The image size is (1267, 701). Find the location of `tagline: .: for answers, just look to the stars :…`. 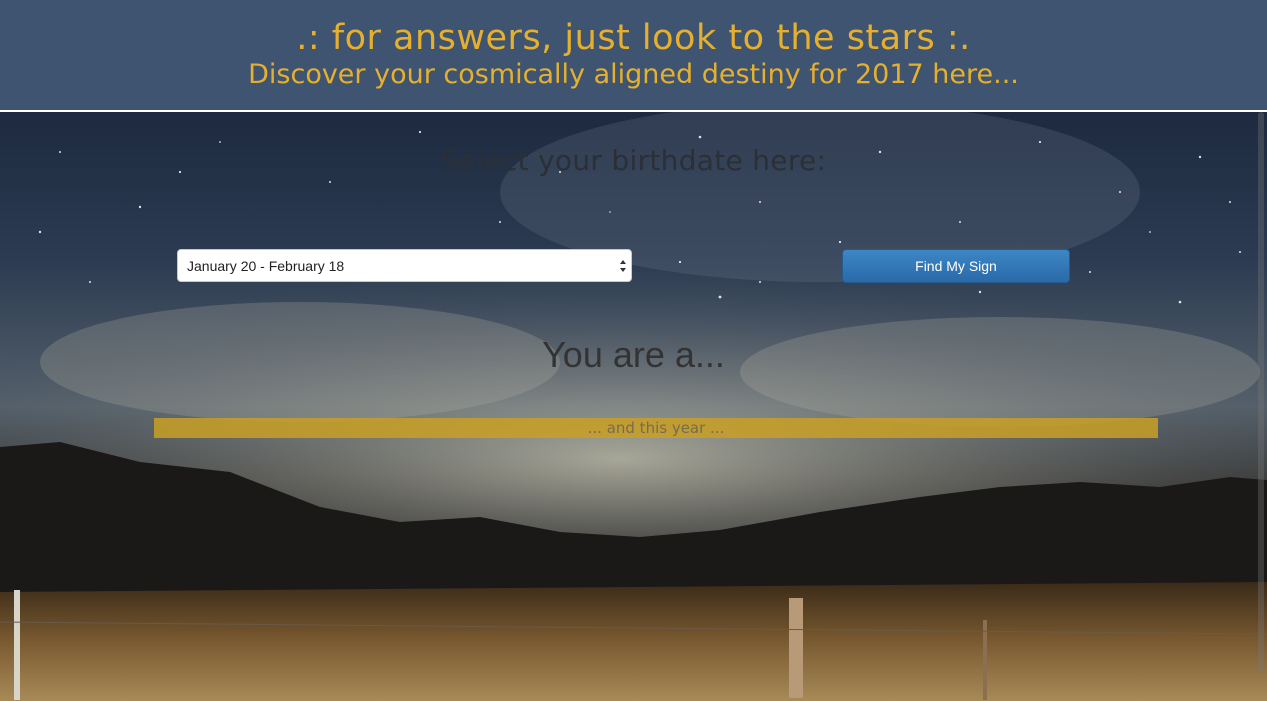

tagline: .: for answers, just look to the stars :… is located at coordinates (633, 38).